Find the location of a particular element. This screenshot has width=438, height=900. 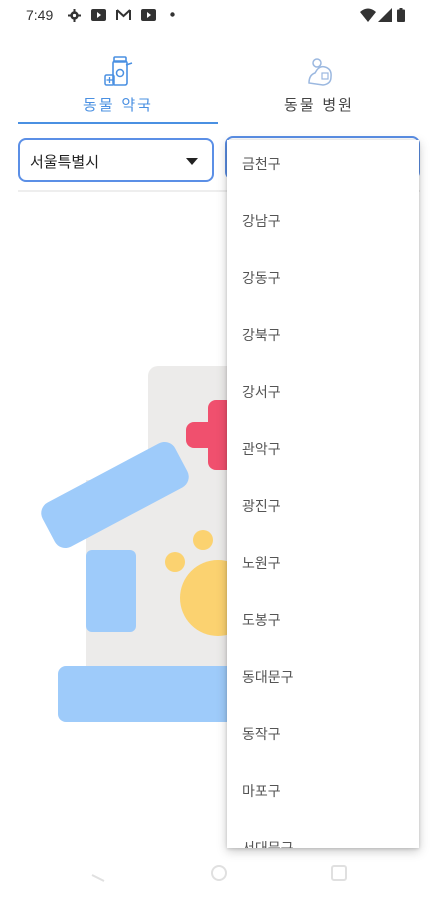

signal-icon is located at coordinates (385, 15).